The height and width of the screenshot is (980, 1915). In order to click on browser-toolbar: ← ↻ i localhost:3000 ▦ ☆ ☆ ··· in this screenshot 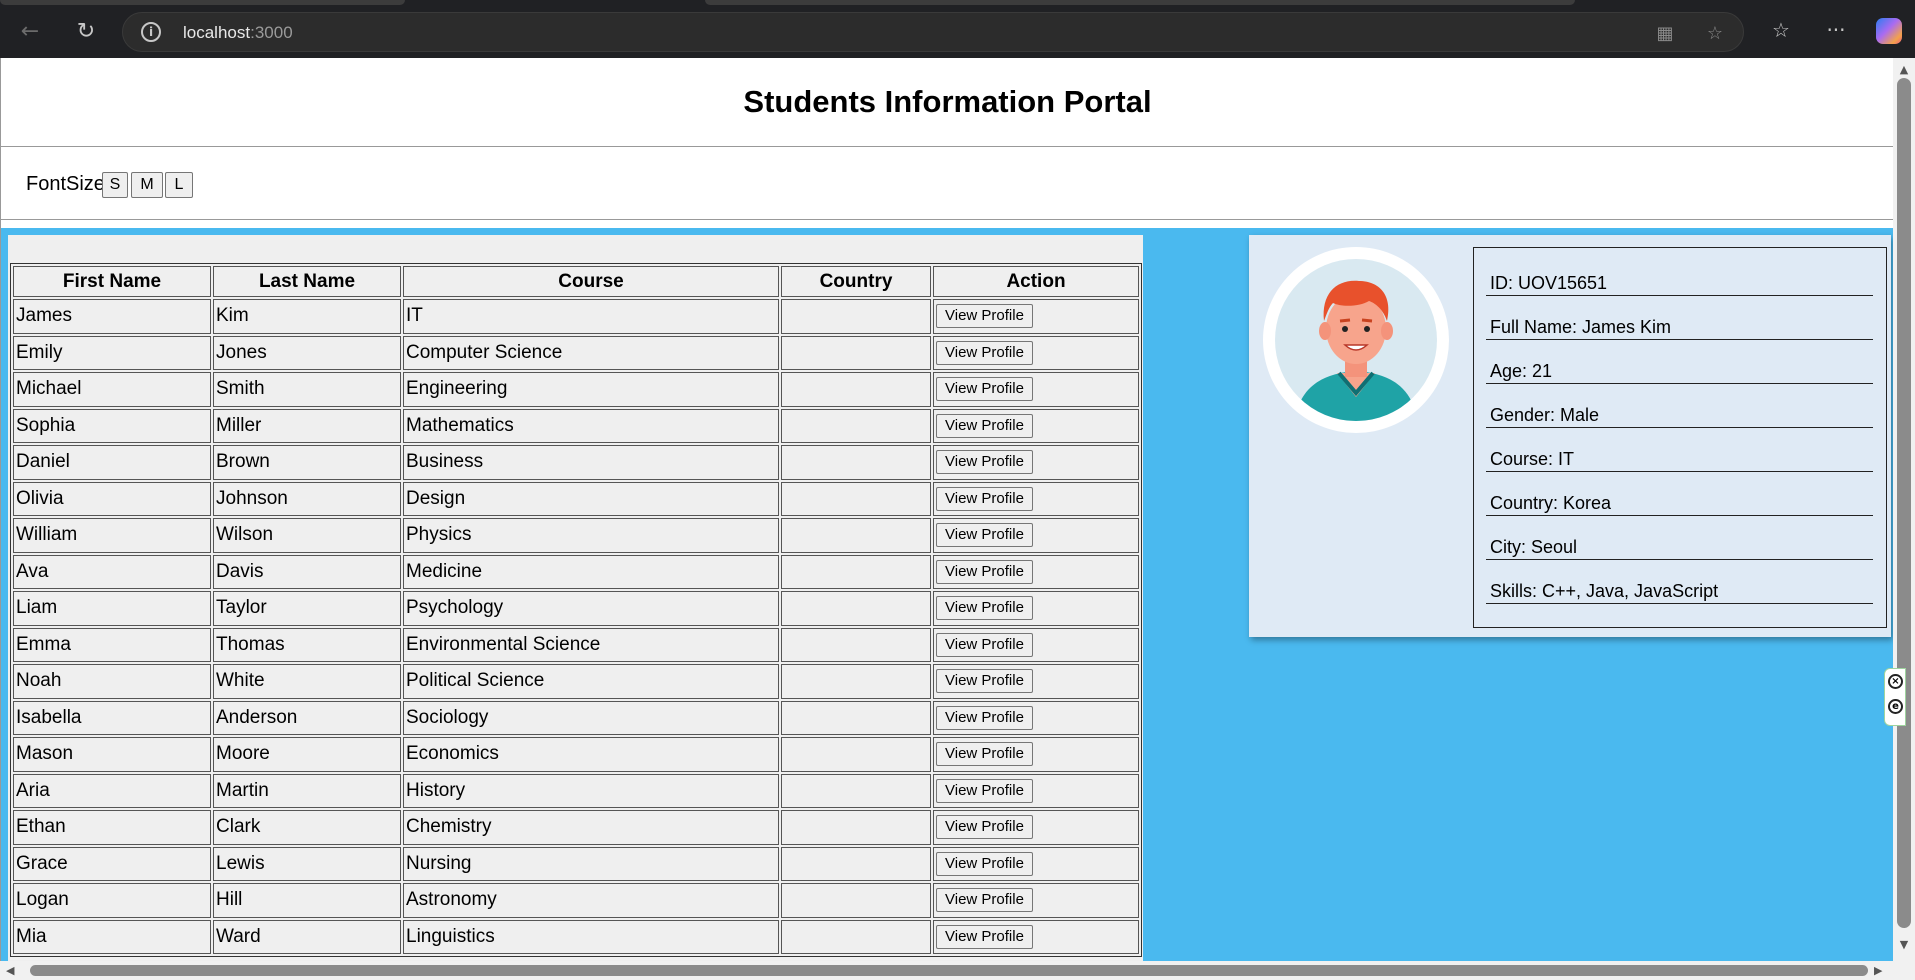, I will do `click(957, 29)`.